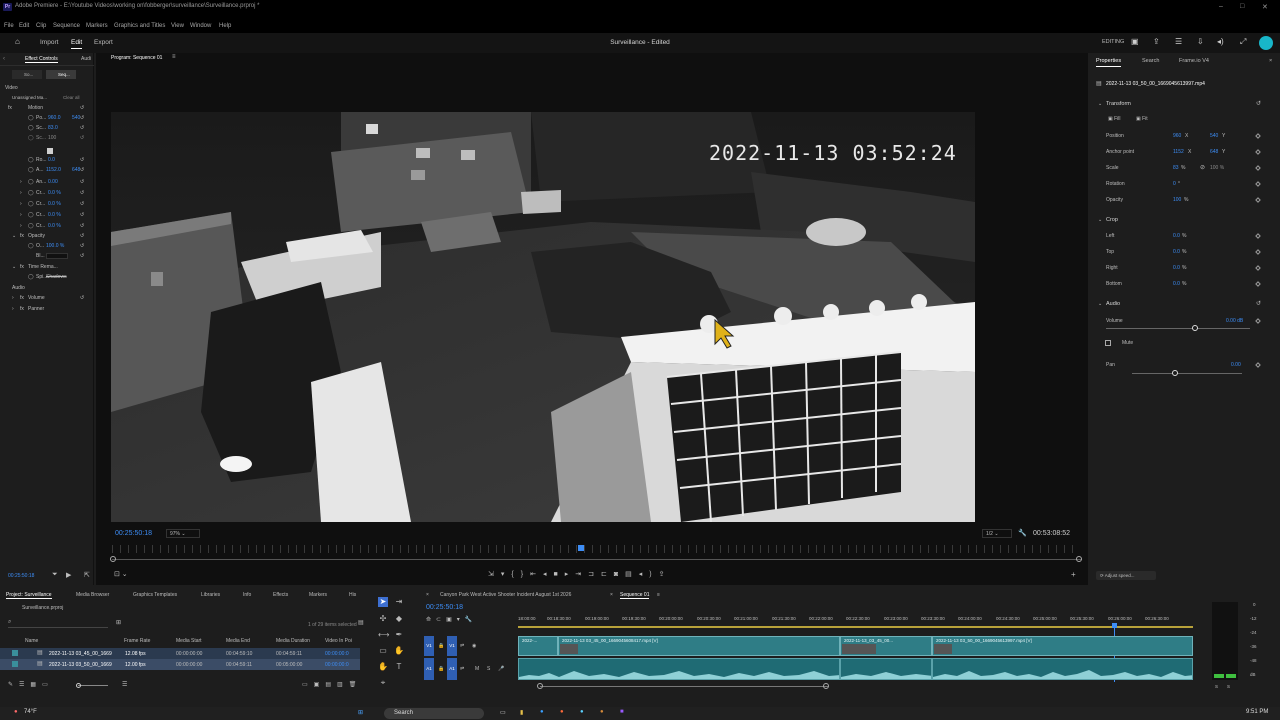  I want to click on razor-icon: ◆, so click(399, 619).